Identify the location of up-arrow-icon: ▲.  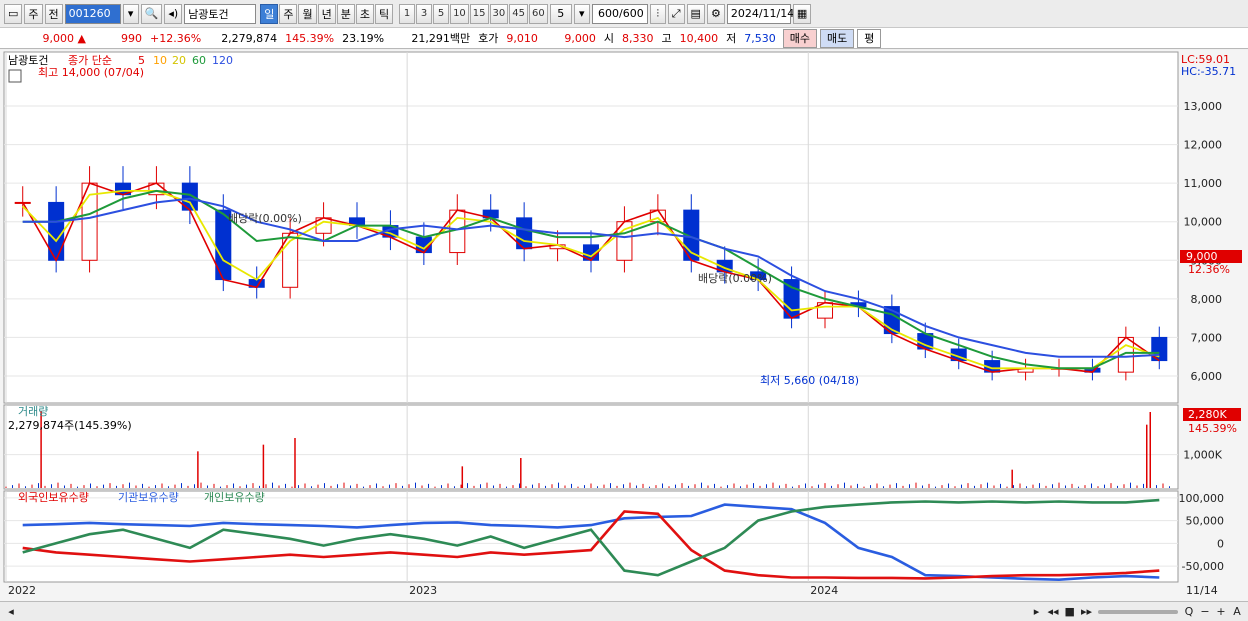
(81, 38).